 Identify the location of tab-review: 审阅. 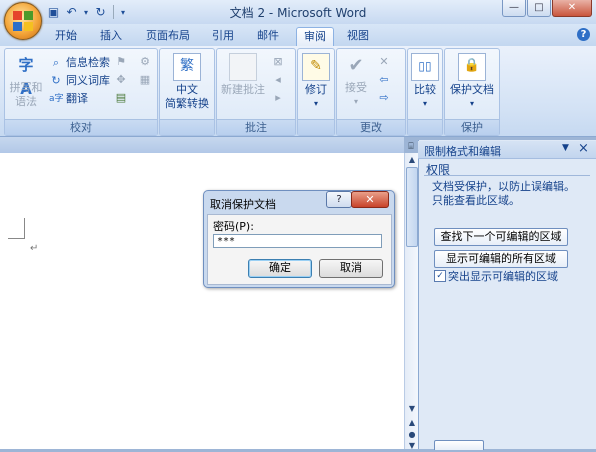
(315, 37).